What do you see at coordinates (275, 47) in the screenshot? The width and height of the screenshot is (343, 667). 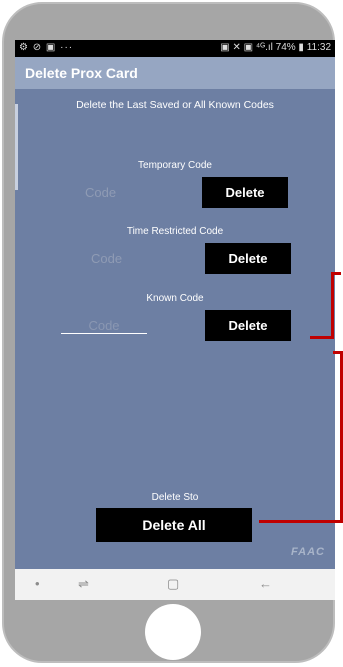 I see `status-right-info: ▣ ✕ ▣ ⁴ᴳ.ıl 74% ▮ 11:32` at bounding box center [275, 47].